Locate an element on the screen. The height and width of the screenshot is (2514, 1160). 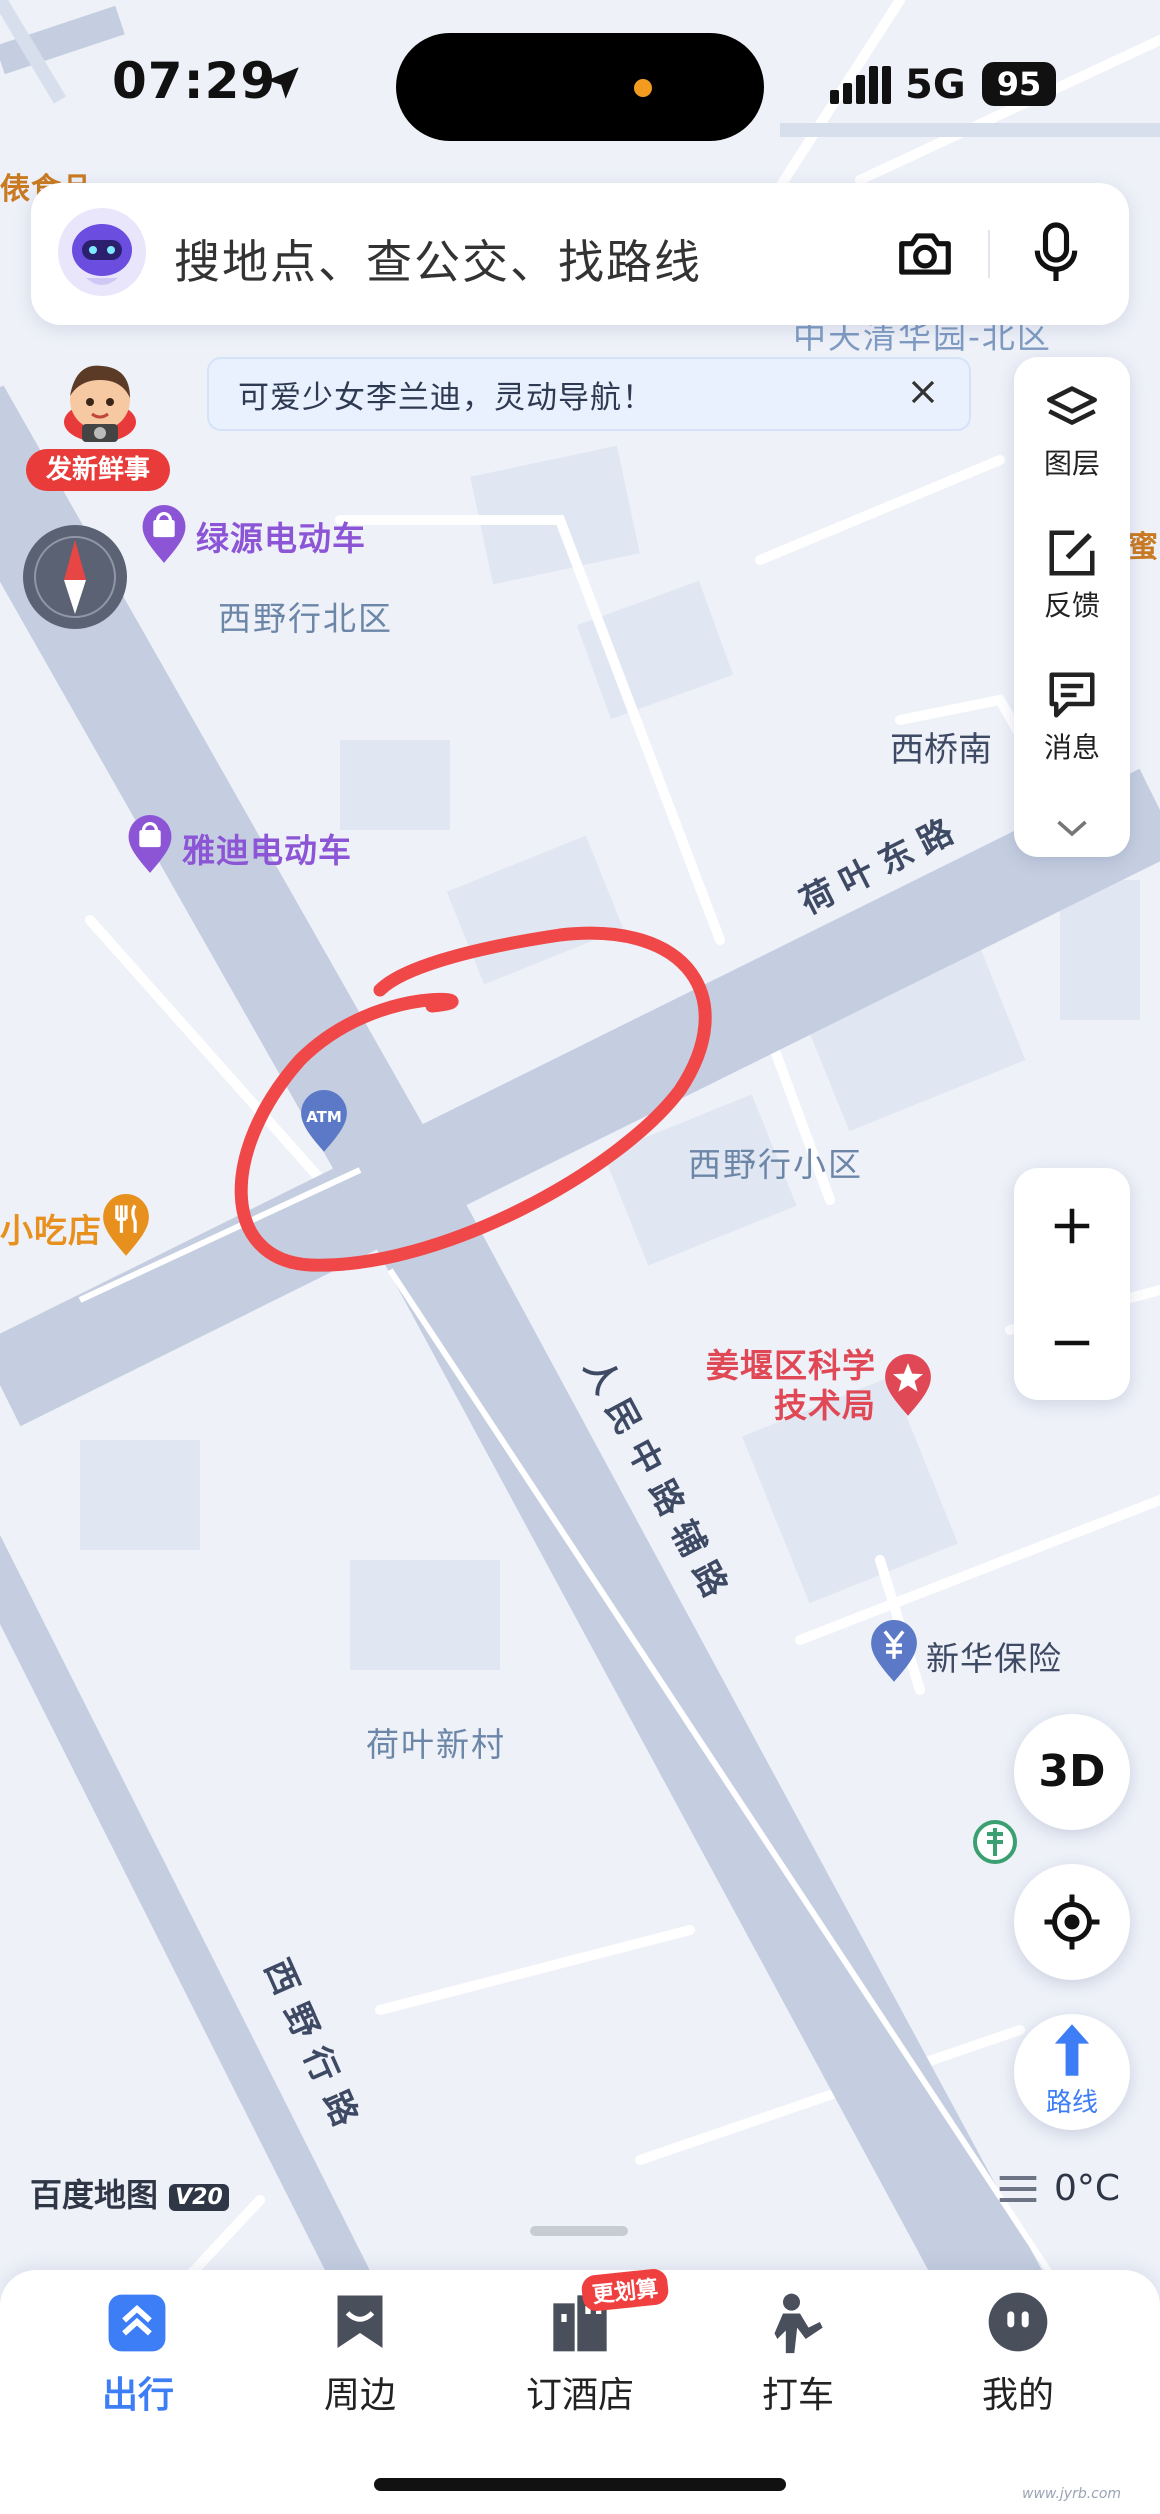
notice-text: 可爱少女李兰迪，灵动导航！ is located at coordinates (446, 398).